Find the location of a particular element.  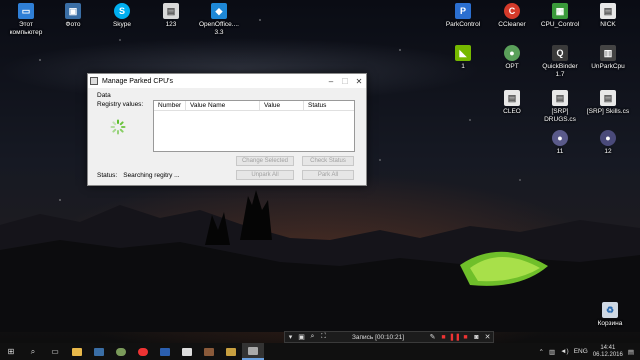

taskbar-file-explorer is located at coordinates (77, 351).